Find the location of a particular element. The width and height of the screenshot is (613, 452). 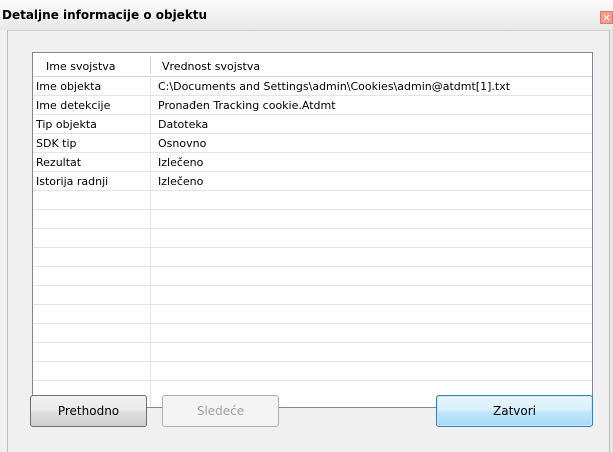

column-header-property-name: Ime svojstva is located at coordinates (81, 66).